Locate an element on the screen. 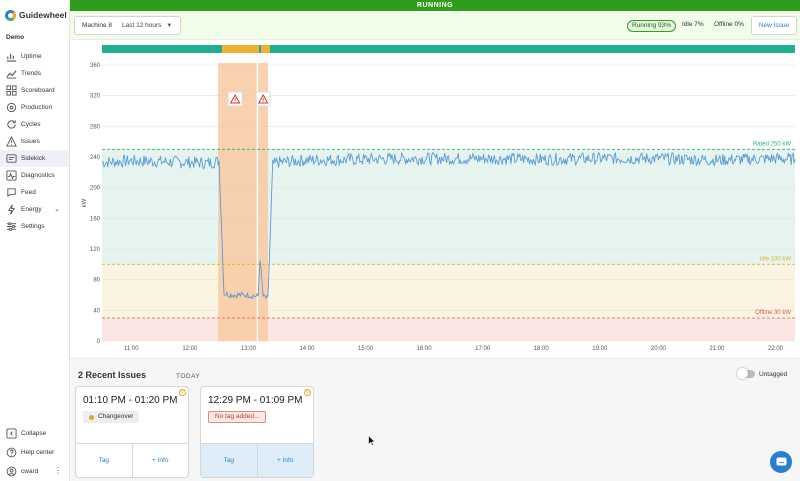  collapse-label: Collapse is located at coordinates (34, 433).